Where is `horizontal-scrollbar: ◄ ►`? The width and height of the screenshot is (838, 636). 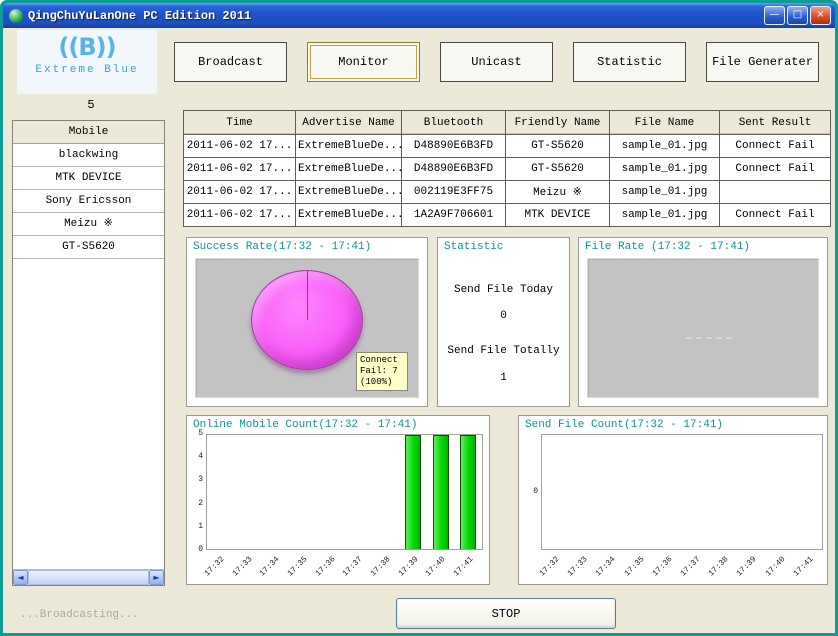
horizontal-scrollbar: ◄ ► is located at coordinates (88, 577).